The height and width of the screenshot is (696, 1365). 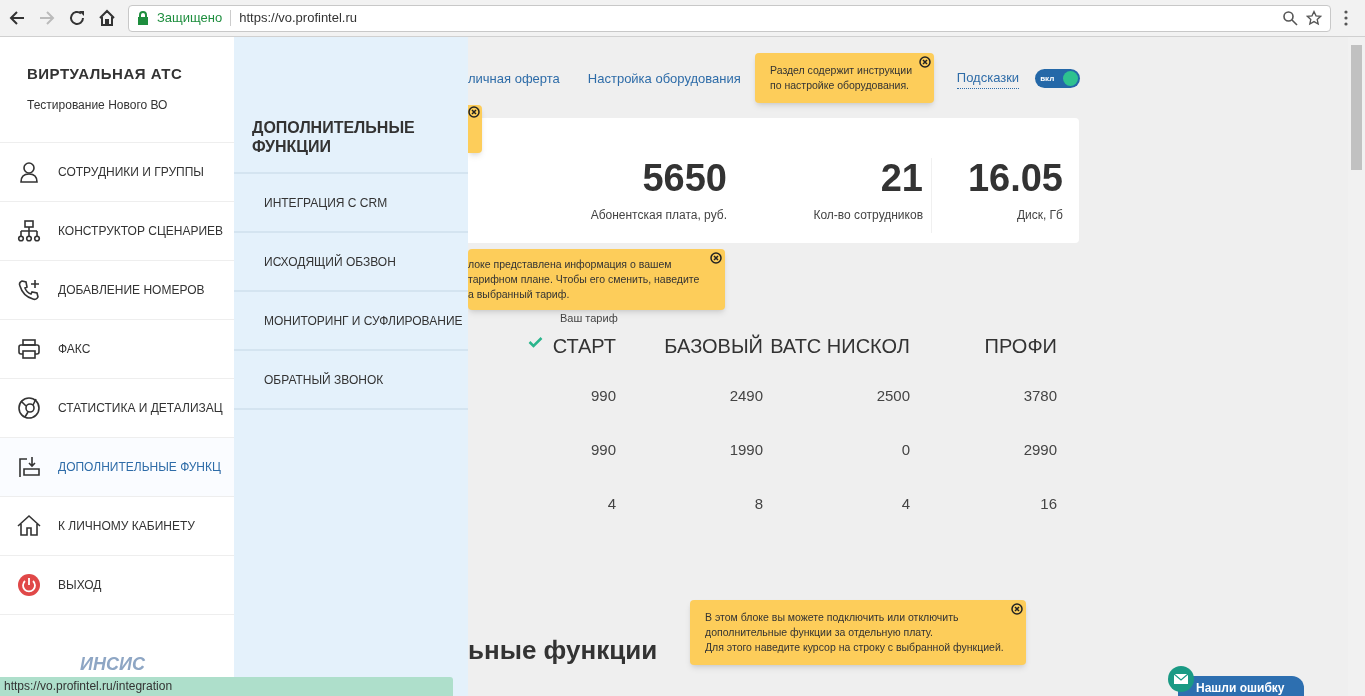 What do you see at coordinates (597, 279) in the screenshot?
I see `tooltip: локе представлена информация о вашем тарифном плане. Чтобы его сменить, наведите а выбранный тариф.` at bounding box center [597, 279].